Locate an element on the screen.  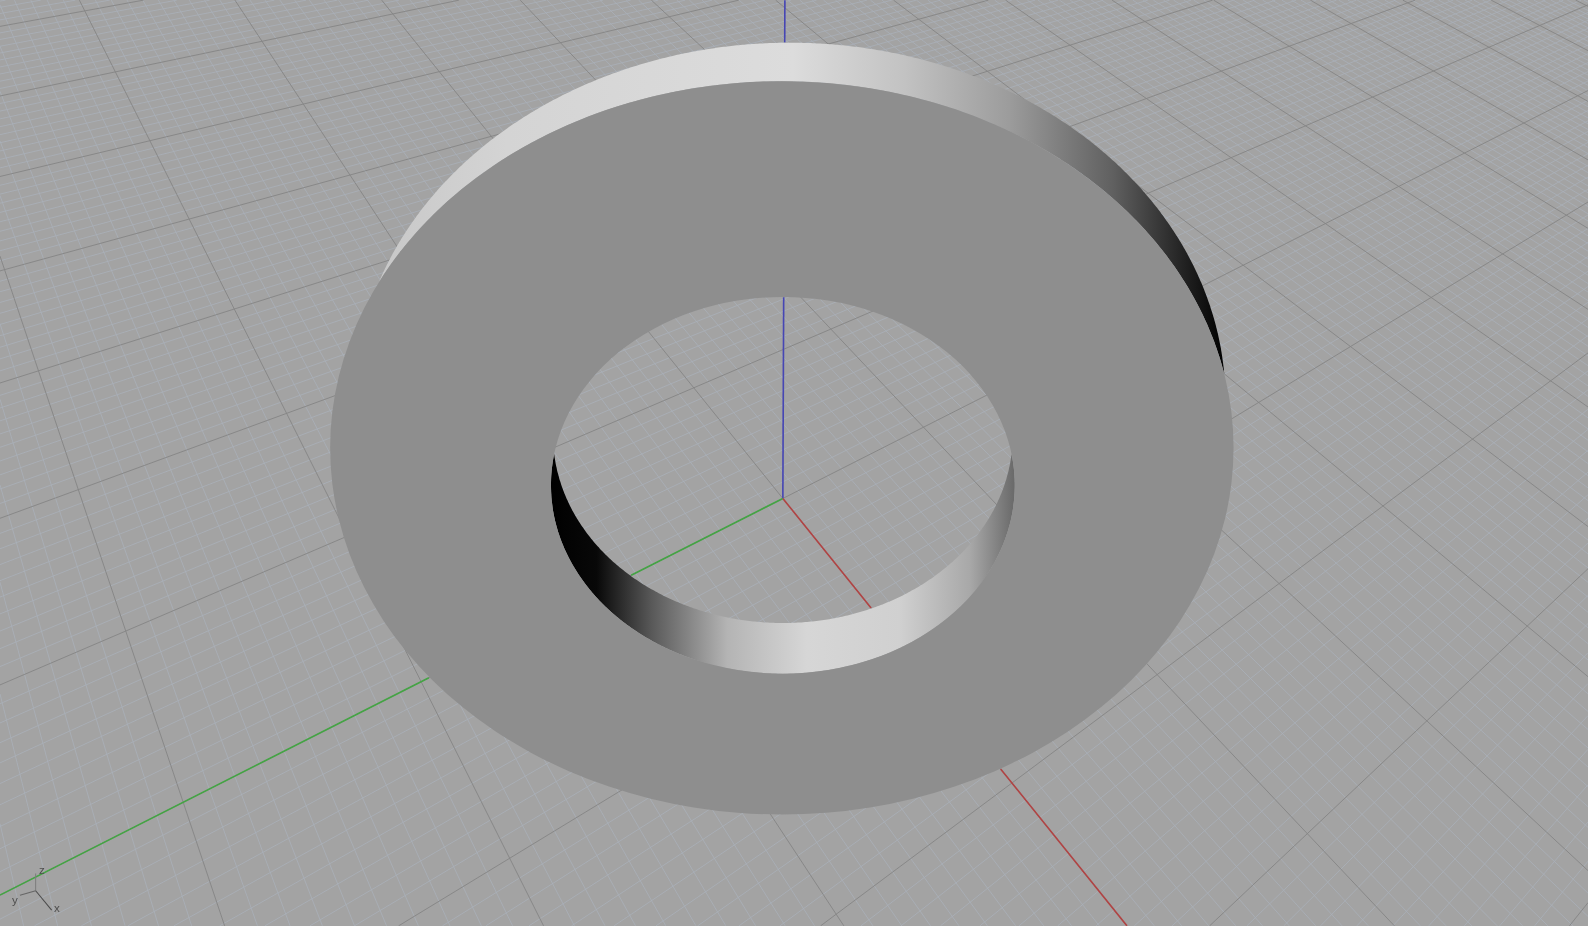
axis-label: y is located at coordinates (14, 900).